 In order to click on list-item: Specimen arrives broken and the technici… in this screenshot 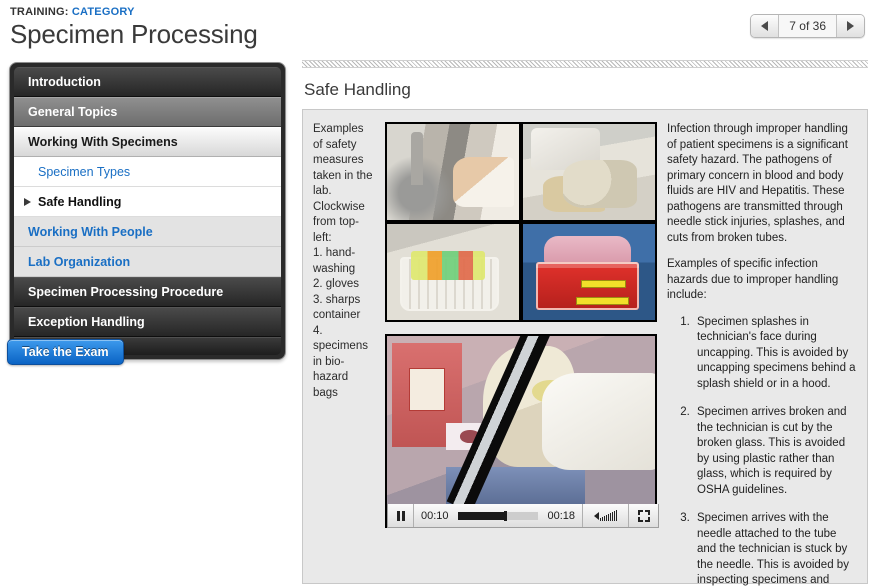, I will do `click(775, 451)`.